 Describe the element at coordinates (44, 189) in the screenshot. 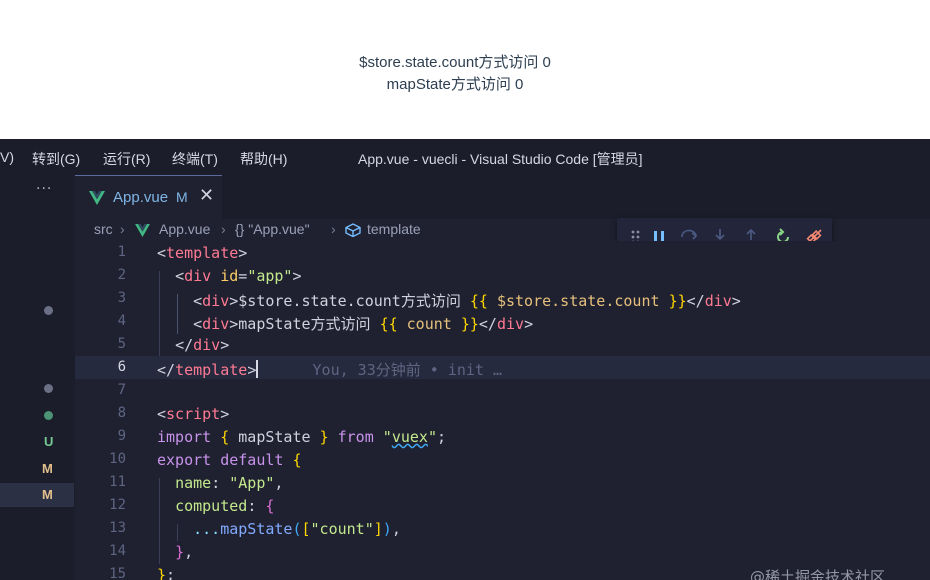

I see `more-actions-icon: ···` at that location.